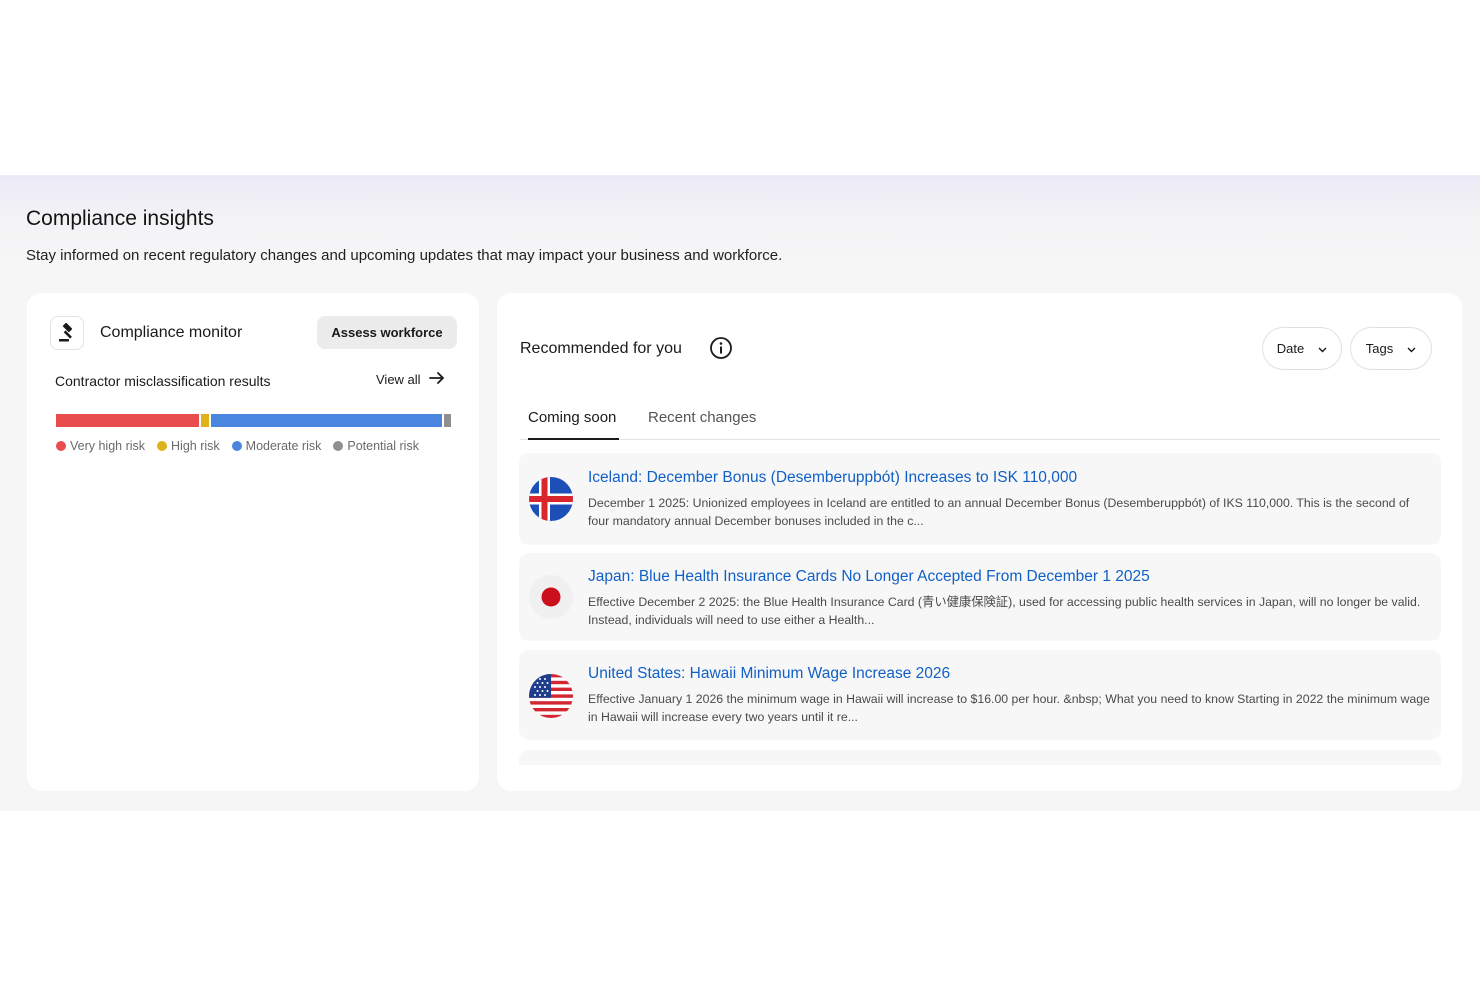 The width and height of the screenshot is (1480, 987). I want to click on gavel-icon, so click(67, 333).